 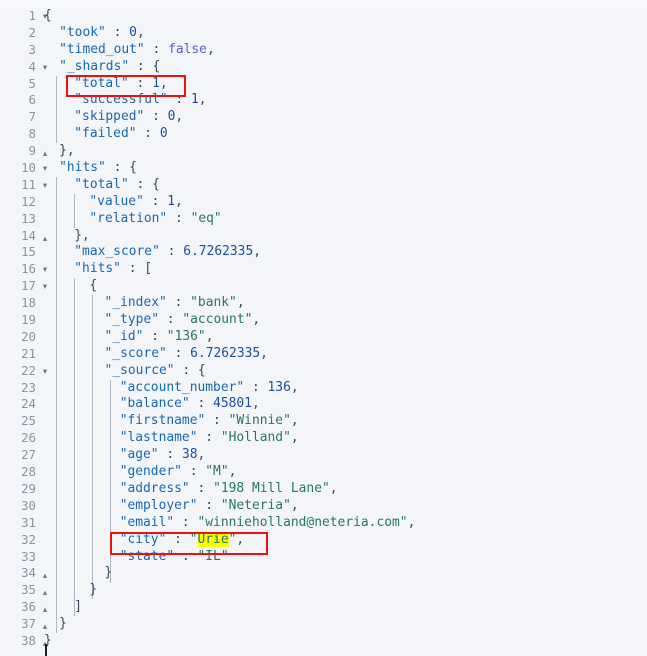 I want to click on code-line: 31 "email" : "winnieholland@neteria.com",, so click(x=323, y=523).